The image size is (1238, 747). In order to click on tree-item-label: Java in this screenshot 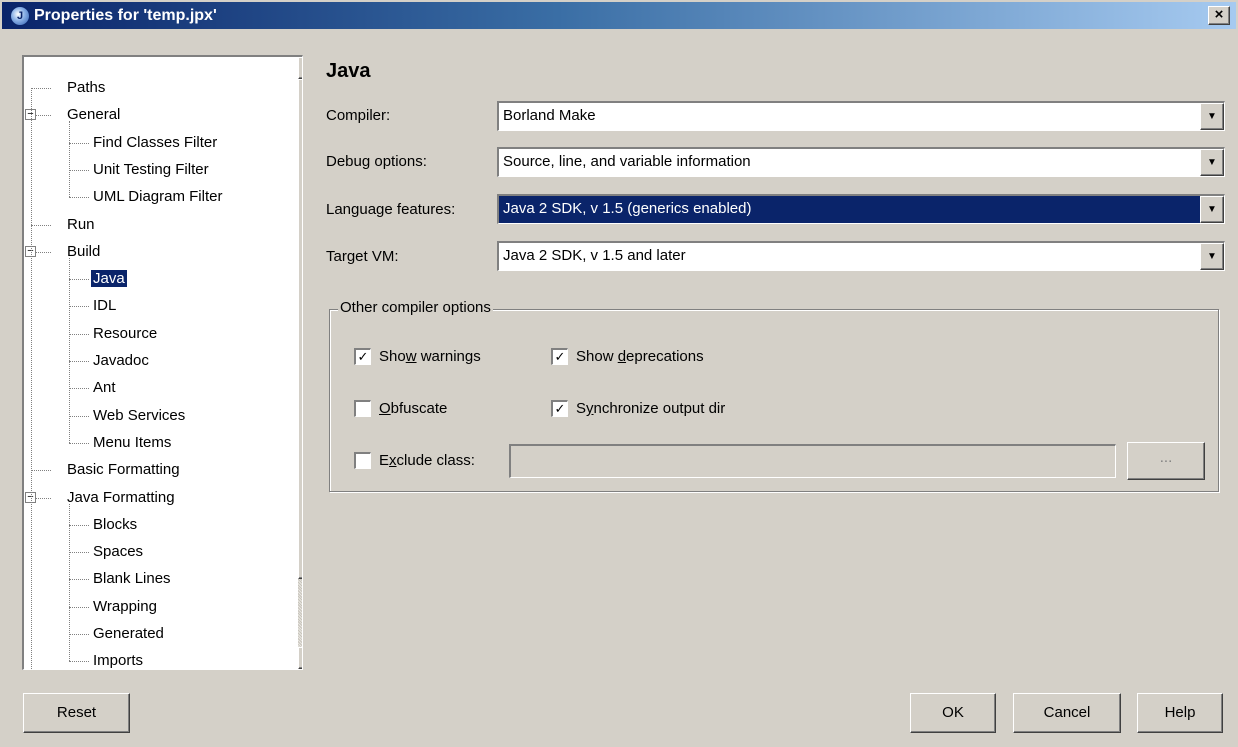, I will do `click(109, 279)`.